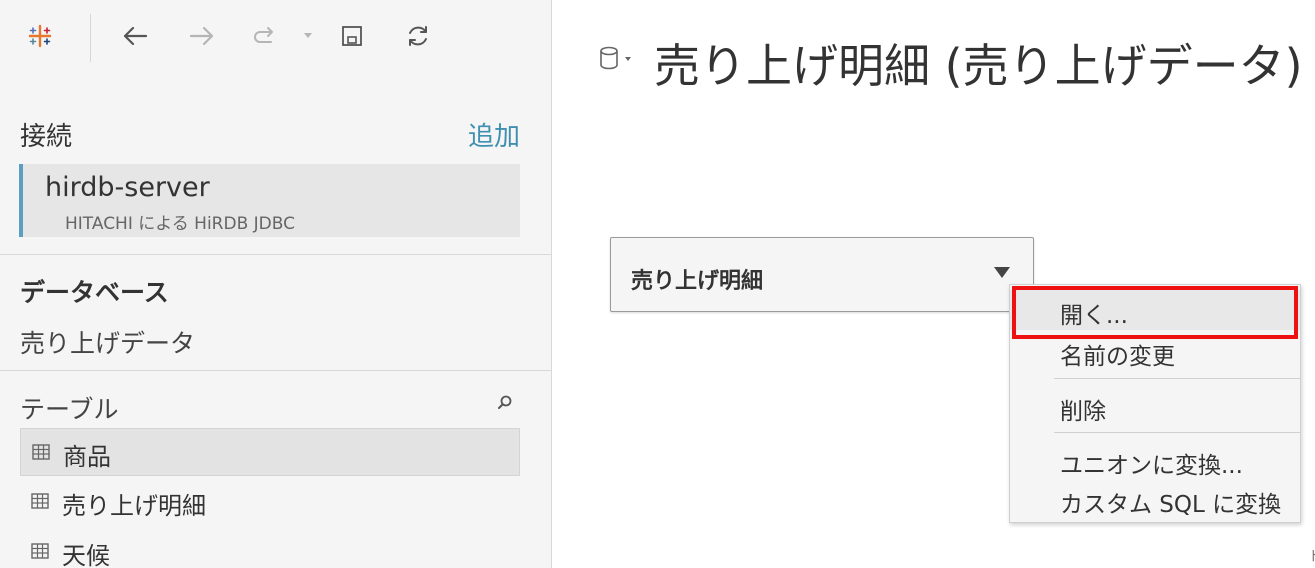 This screenshot has width=1315, height=568. Describe the element at coordinates (69, 409) in the screenshot. I see `tables-label: テーブル` at that location.